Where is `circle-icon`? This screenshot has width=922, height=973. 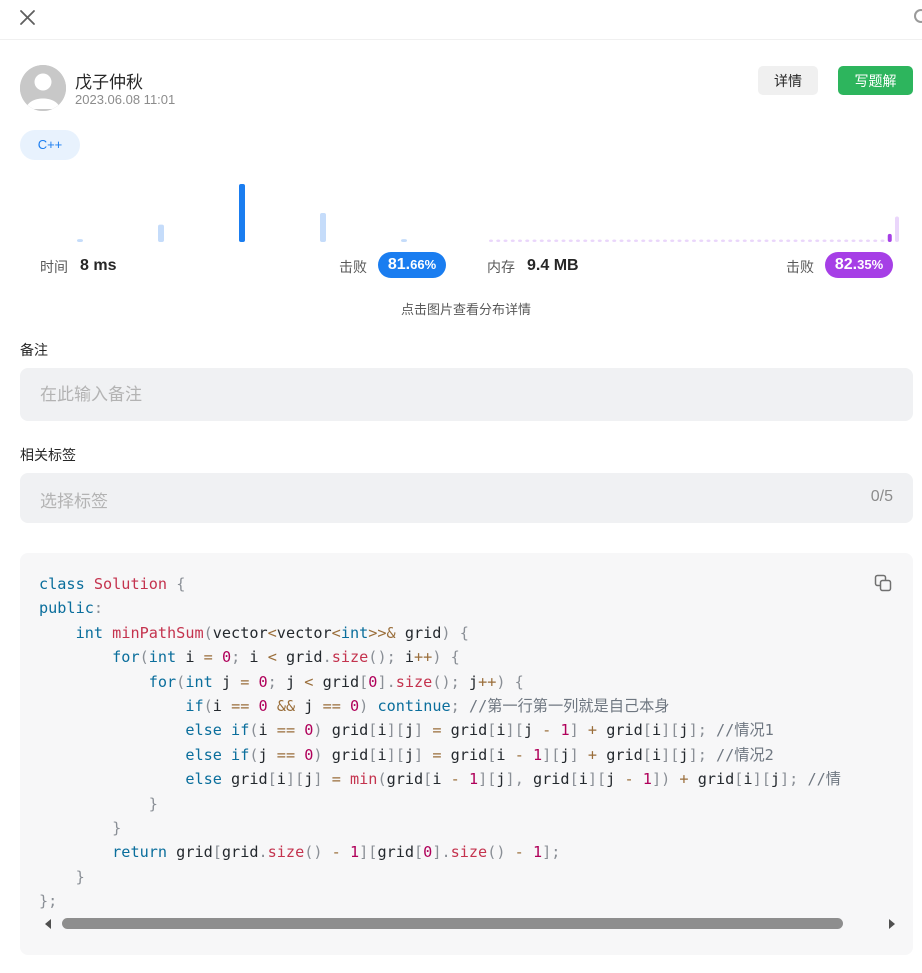
circle-icon is located at coordinates (918, 16).